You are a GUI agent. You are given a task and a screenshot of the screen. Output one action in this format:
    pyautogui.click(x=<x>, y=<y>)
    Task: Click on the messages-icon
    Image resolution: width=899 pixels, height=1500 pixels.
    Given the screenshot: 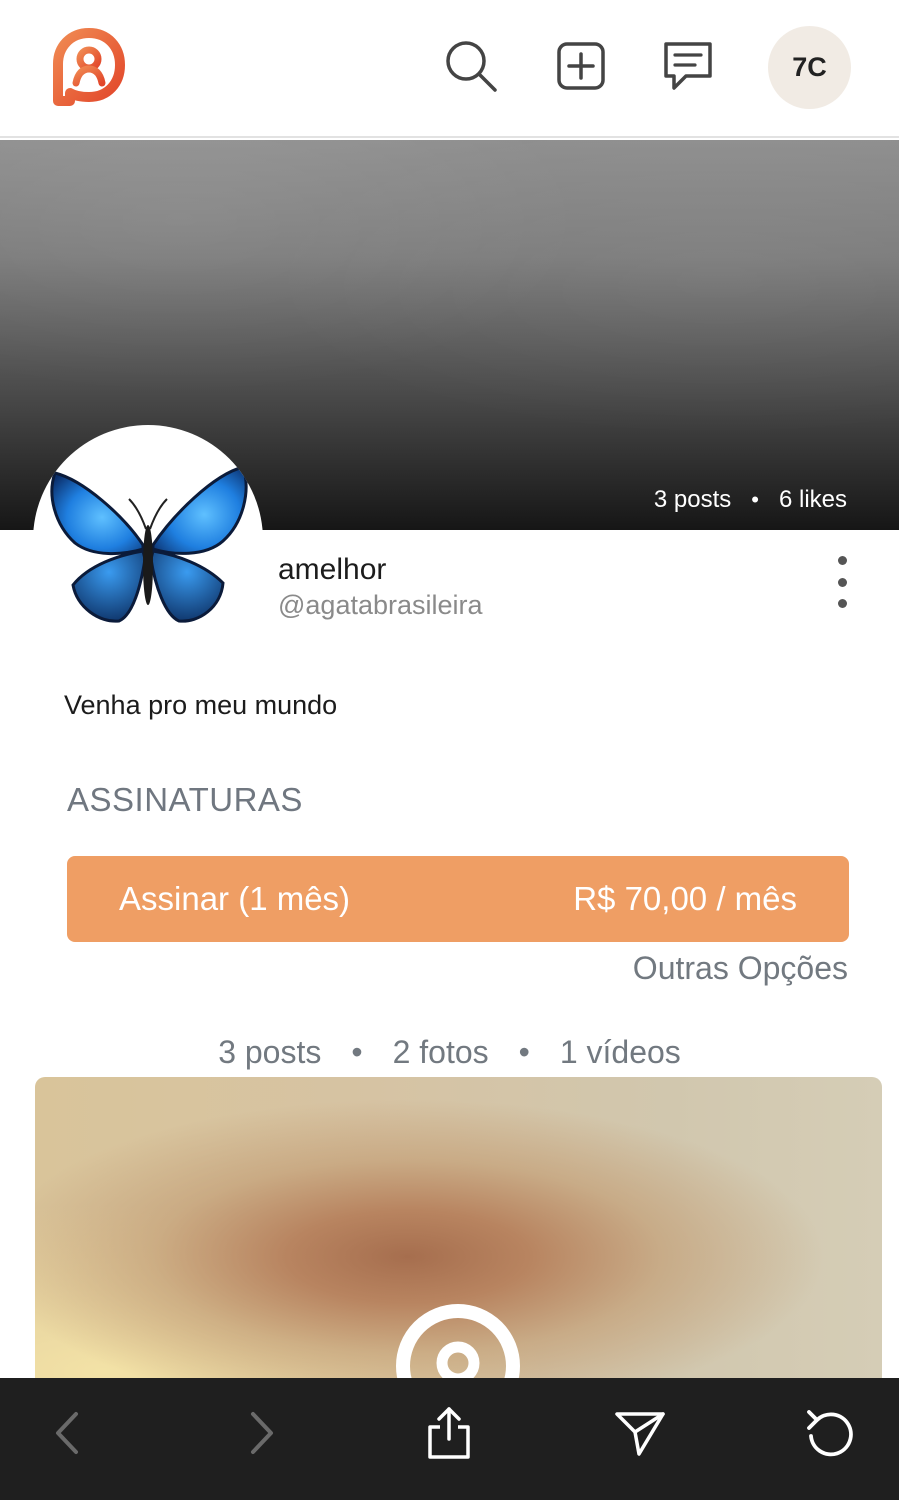 What is the action you would take?
    pyautogui.click(x=688, y=66)
    